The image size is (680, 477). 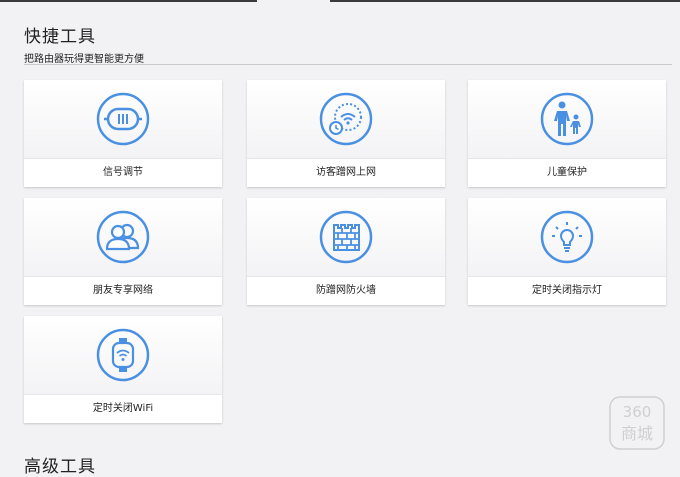 I want to click on tool-card-wifi-timer: 定时关闭WiFi, so click(x=123, y=369).